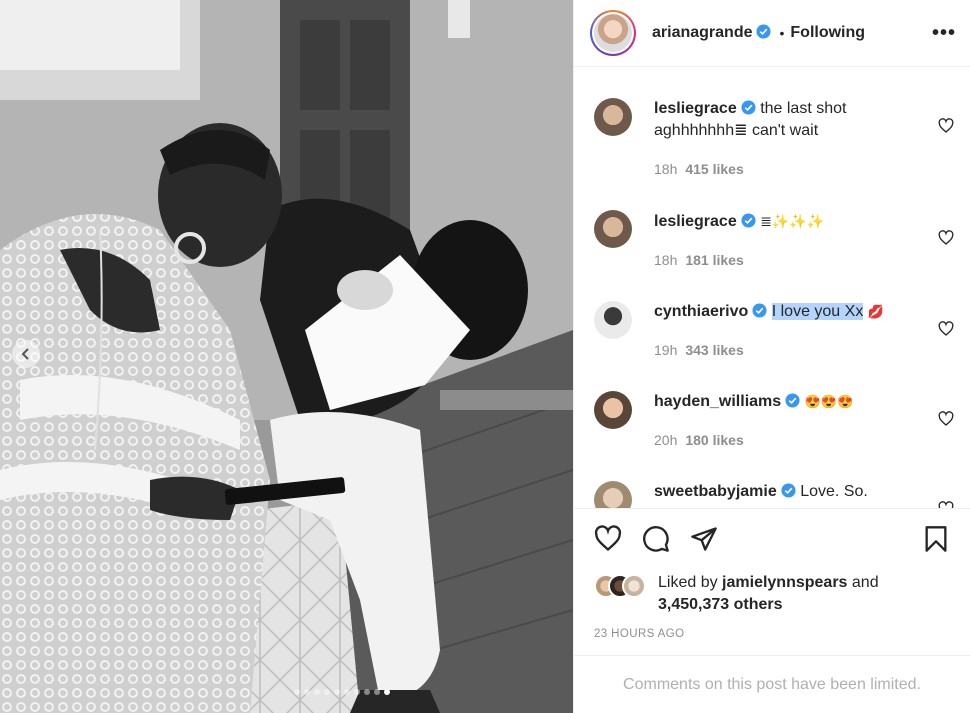 This screenshot has width=970, height=713. What do you see at coordinates (774, 479) in the screenshot?
I see `comment-item: sweetbabyjamie Love. So.` at bounding box center [774, 479].